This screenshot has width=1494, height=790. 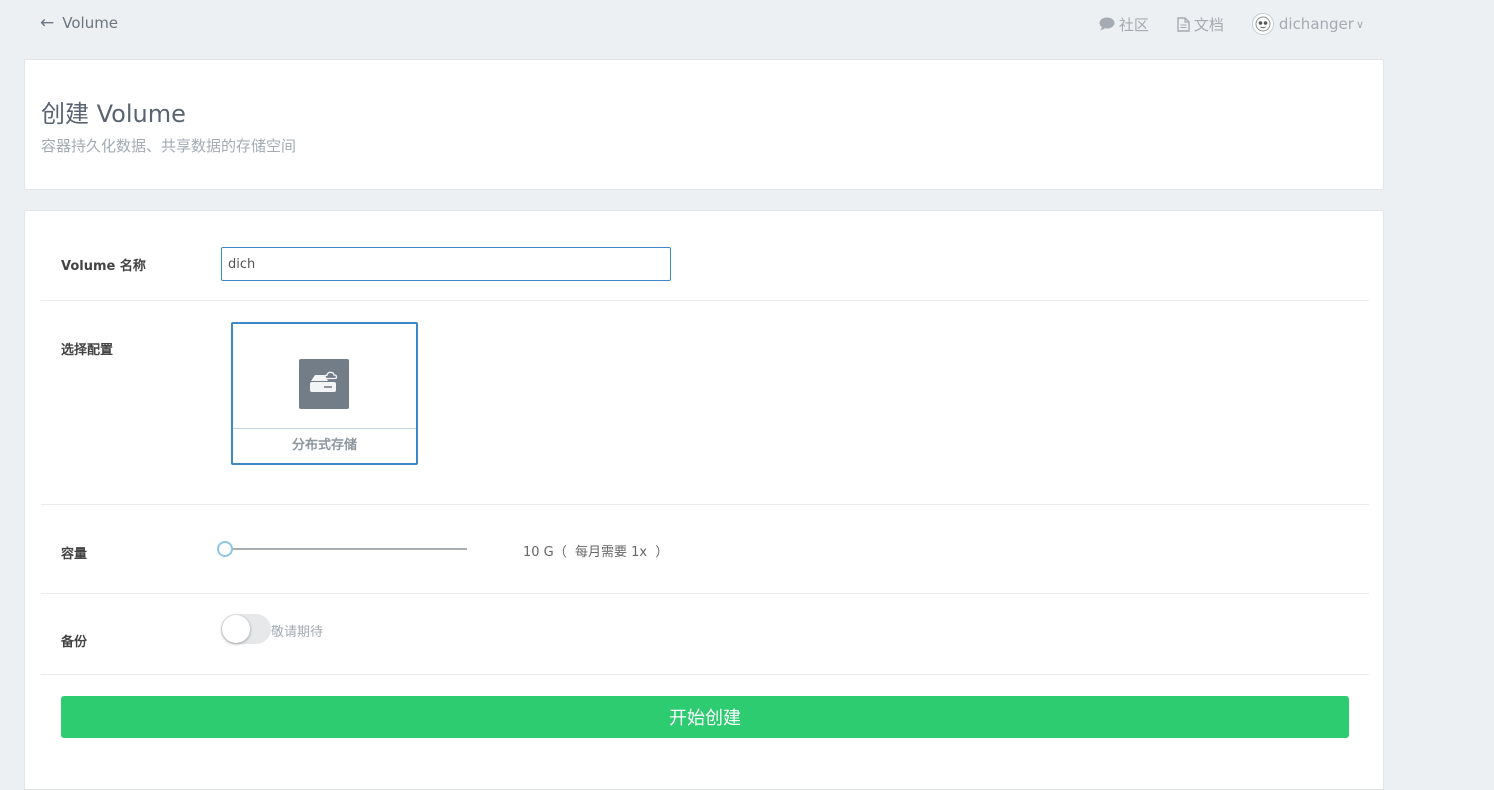 What do you see at coordinates (705, 717) in the screenshot?
I see `submit-create-button: 开始创建` at bounding box center [705, 717].